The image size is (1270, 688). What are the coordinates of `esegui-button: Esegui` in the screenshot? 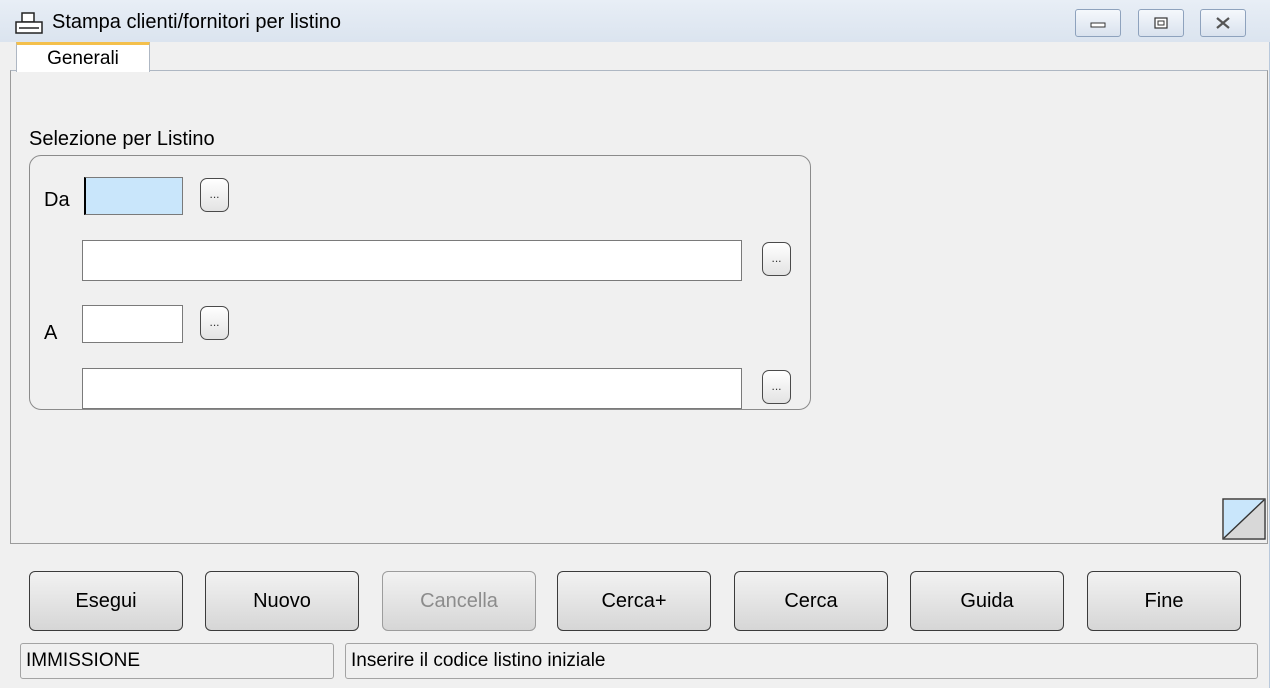 It's located at (106, 601).